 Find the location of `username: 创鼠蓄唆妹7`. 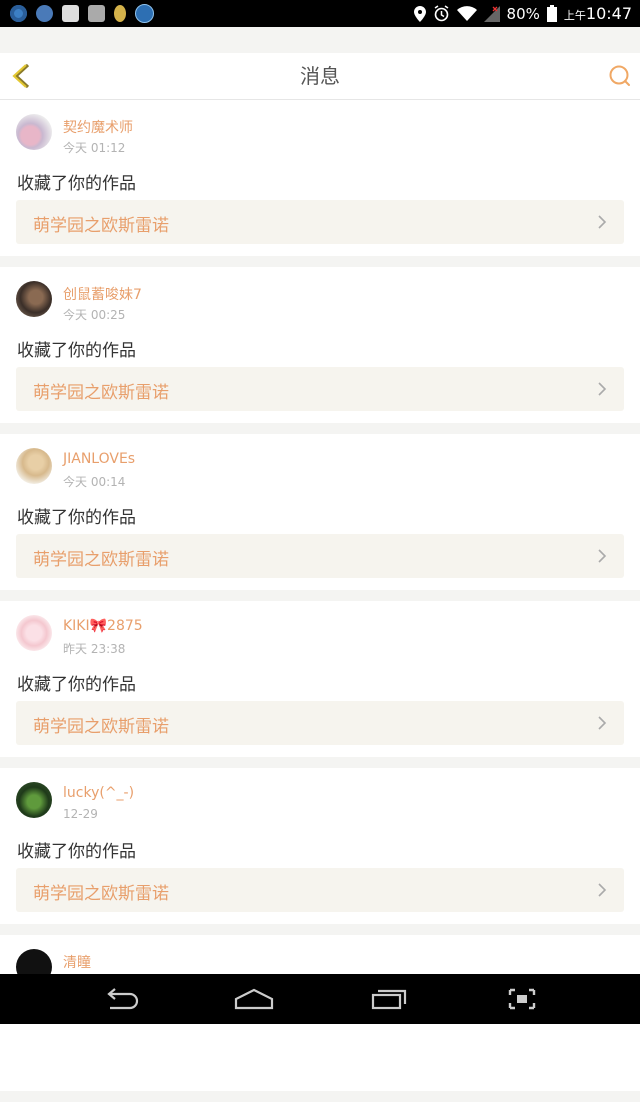

username: 创鼠蓄唆妹7 is located at coordinates (102, 294).